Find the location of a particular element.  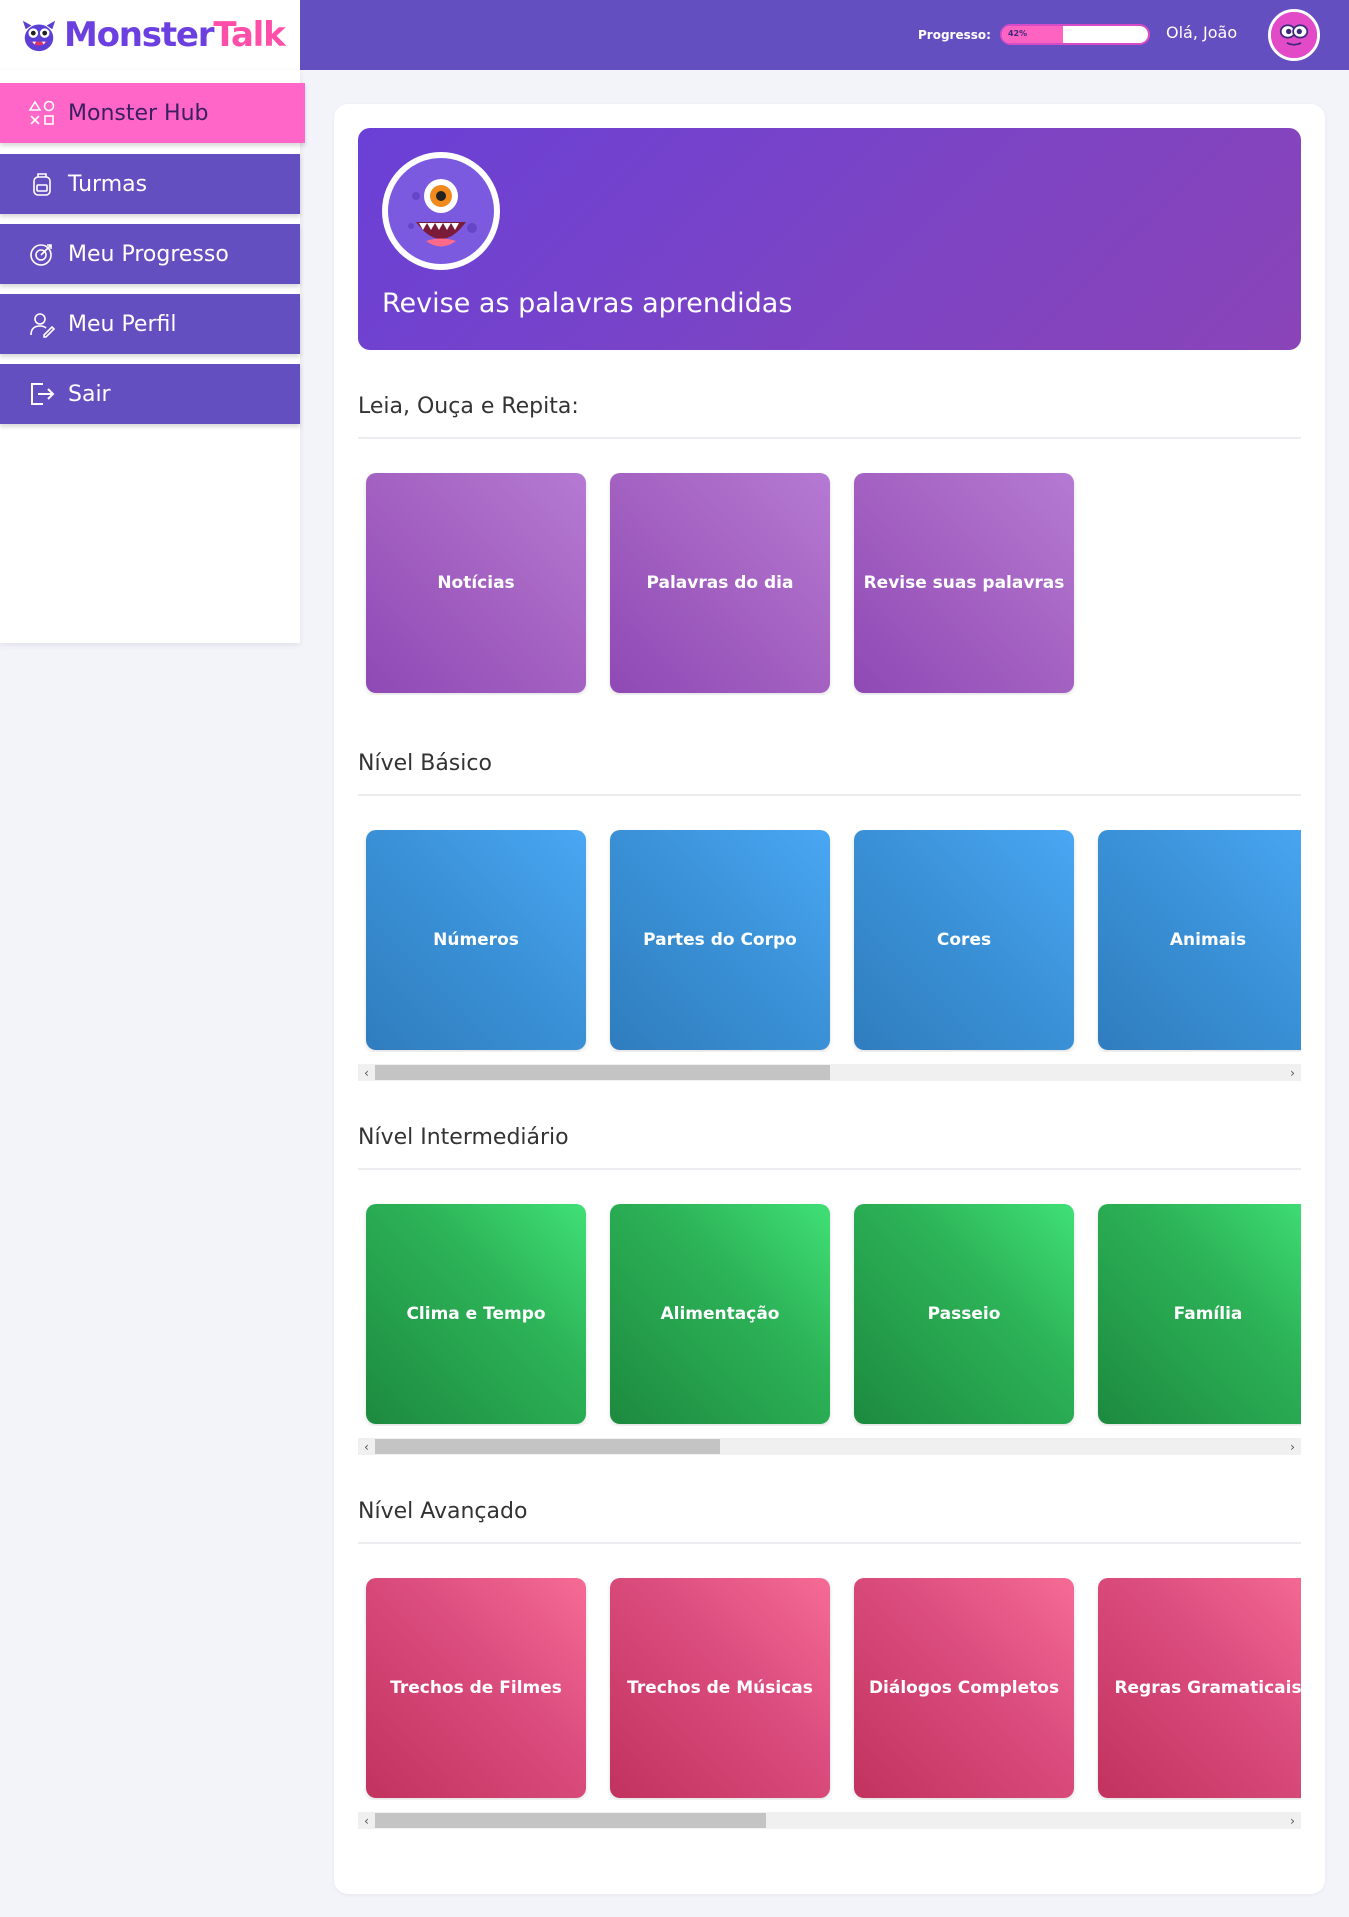

section-title-nivel-intermediario: Nível Intermediário is located at coordinates (463, 1137).